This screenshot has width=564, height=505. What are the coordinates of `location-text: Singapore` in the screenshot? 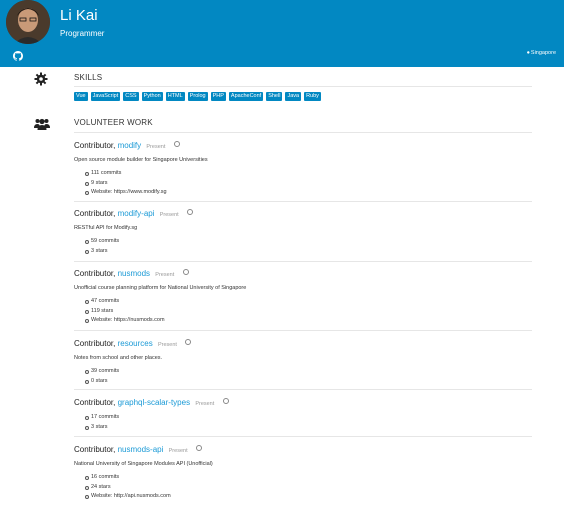 It's located at (543, 53).